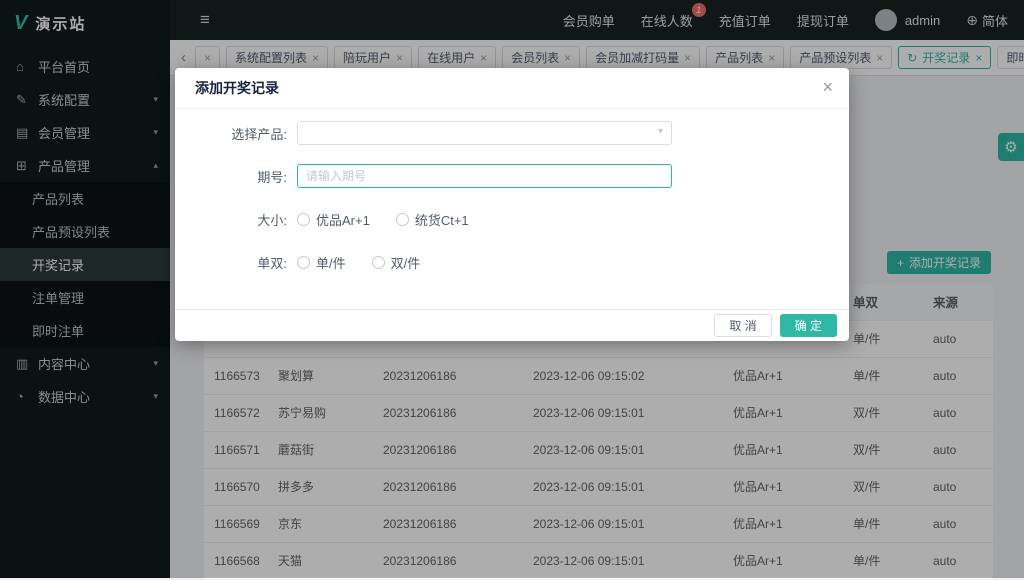 The image size is (1024, 580). I want to click on parity-radio-row: 单双: 单/件 双/件, so click(512, 262).